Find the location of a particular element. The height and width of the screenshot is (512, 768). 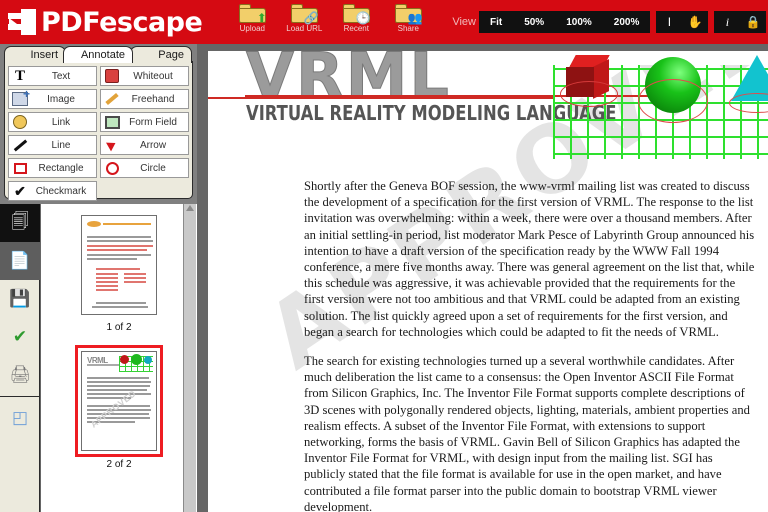

link-tool-icon is located at coordinates (20, 122).